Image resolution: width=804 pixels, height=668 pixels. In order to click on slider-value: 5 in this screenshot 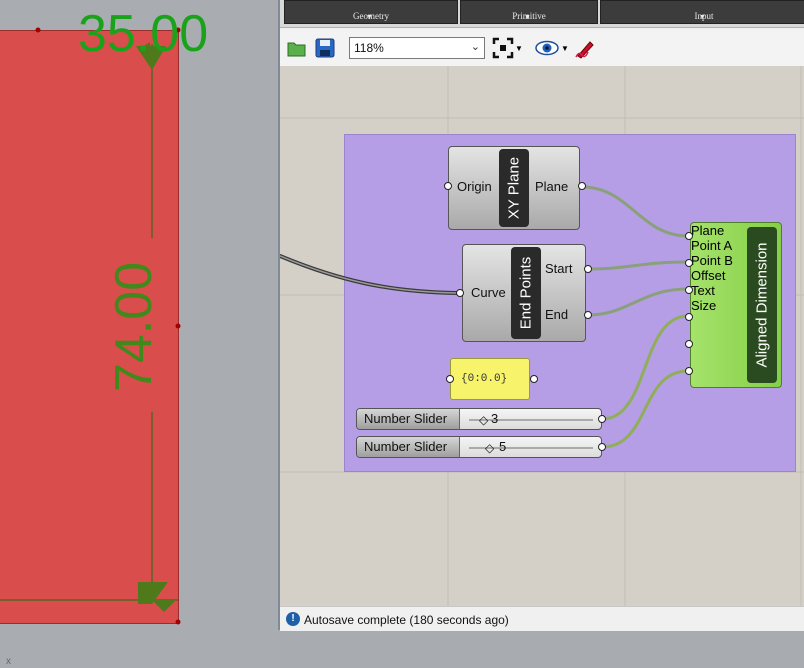, I will do `click(503, 446)`.